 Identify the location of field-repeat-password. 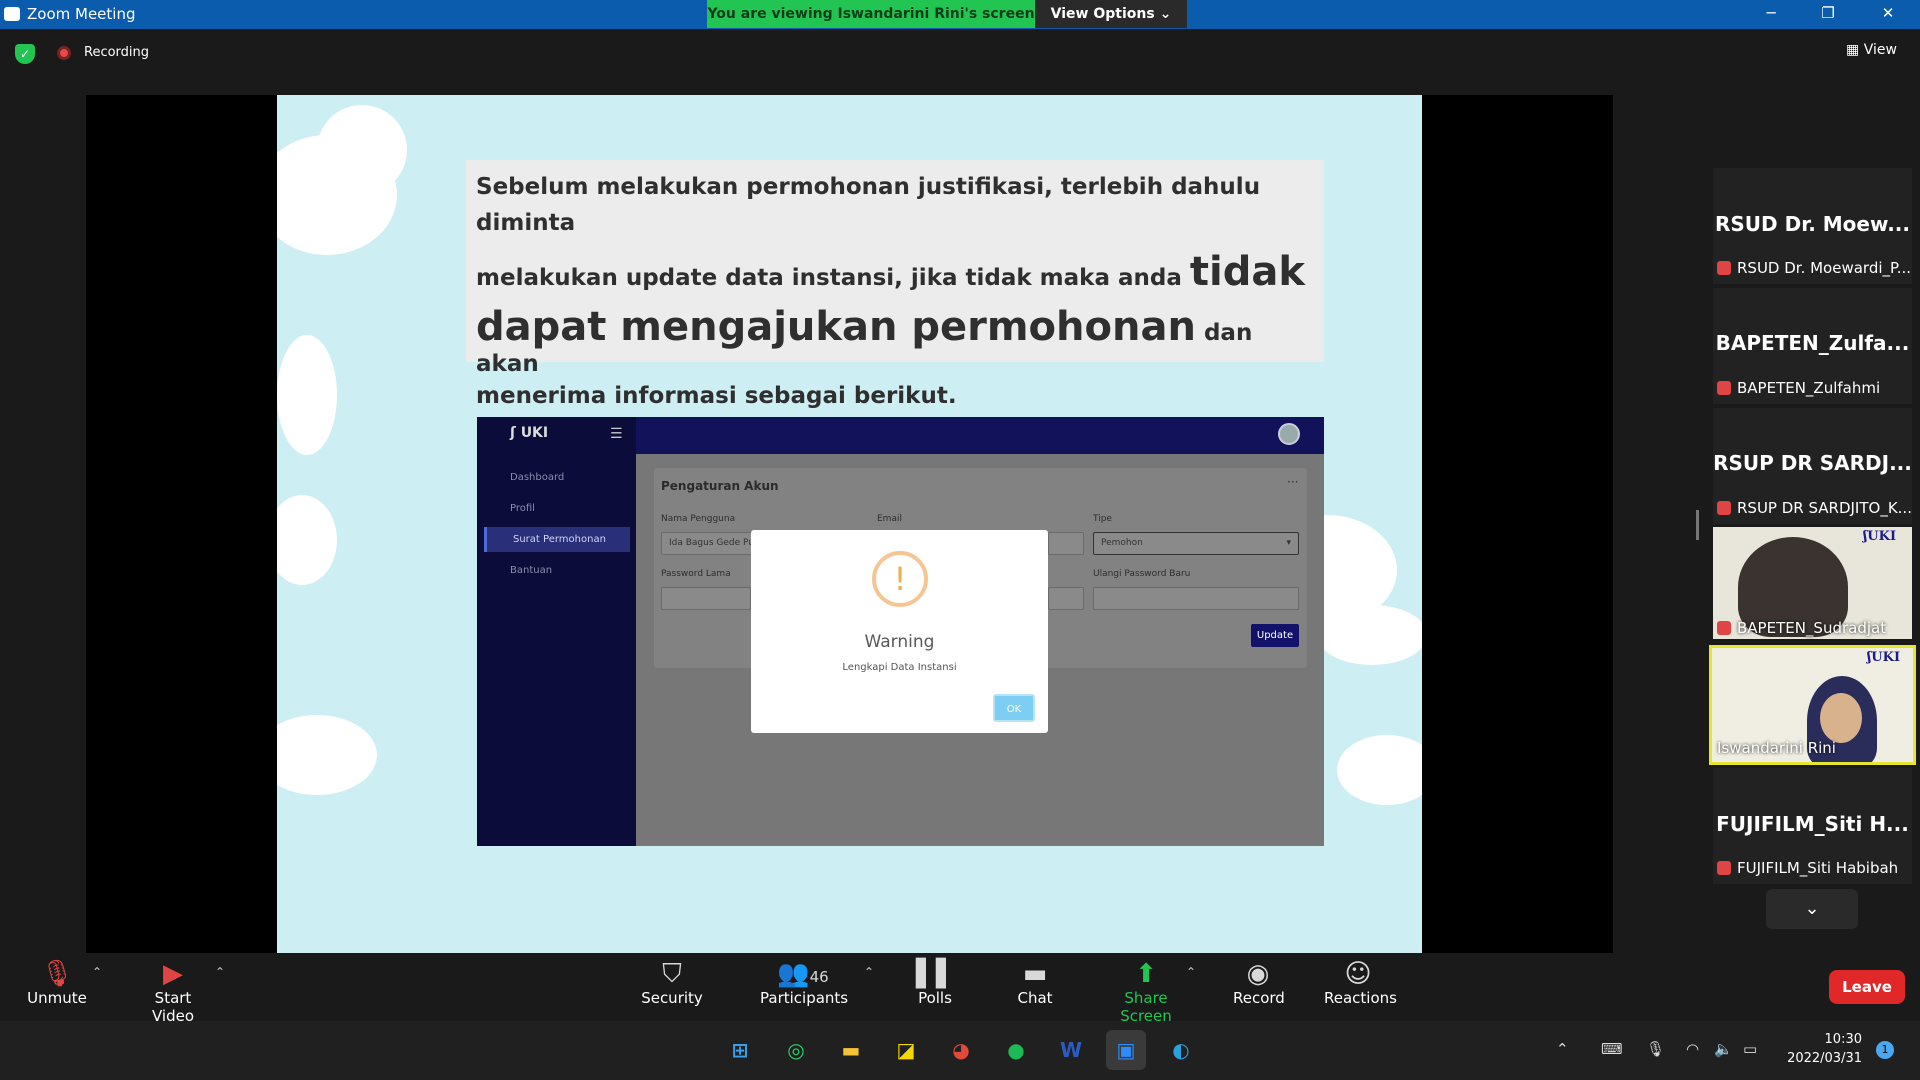
(1196, 598).